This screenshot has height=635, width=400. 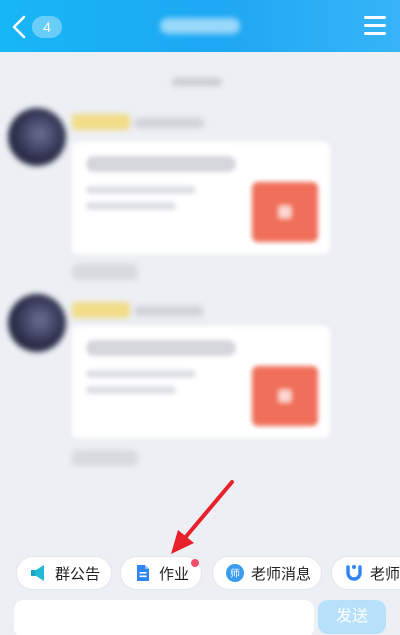 I want to click on megaphone-icon, so click(x=39, y=573).